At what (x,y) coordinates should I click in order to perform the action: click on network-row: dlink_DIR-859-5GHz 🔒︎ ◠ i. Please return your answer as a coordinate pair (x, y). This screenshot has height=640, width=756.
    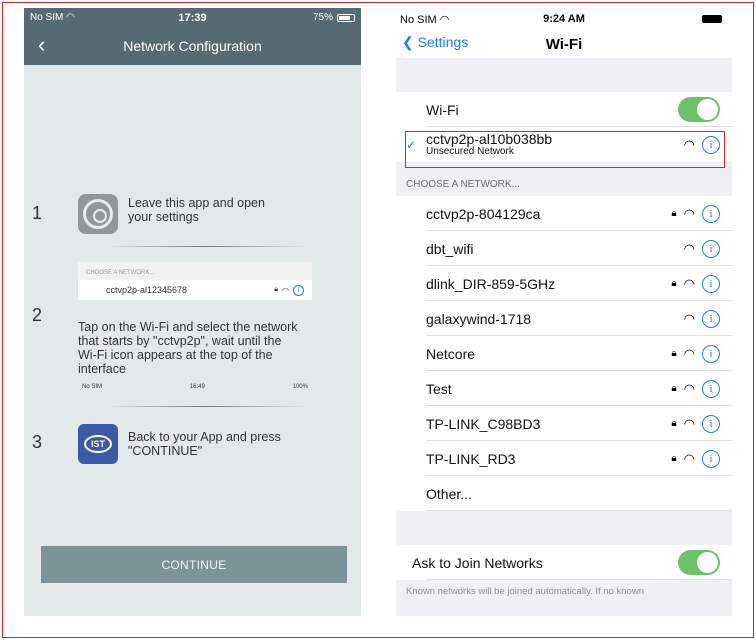
    Looking at the image, I should click on (564, 283).